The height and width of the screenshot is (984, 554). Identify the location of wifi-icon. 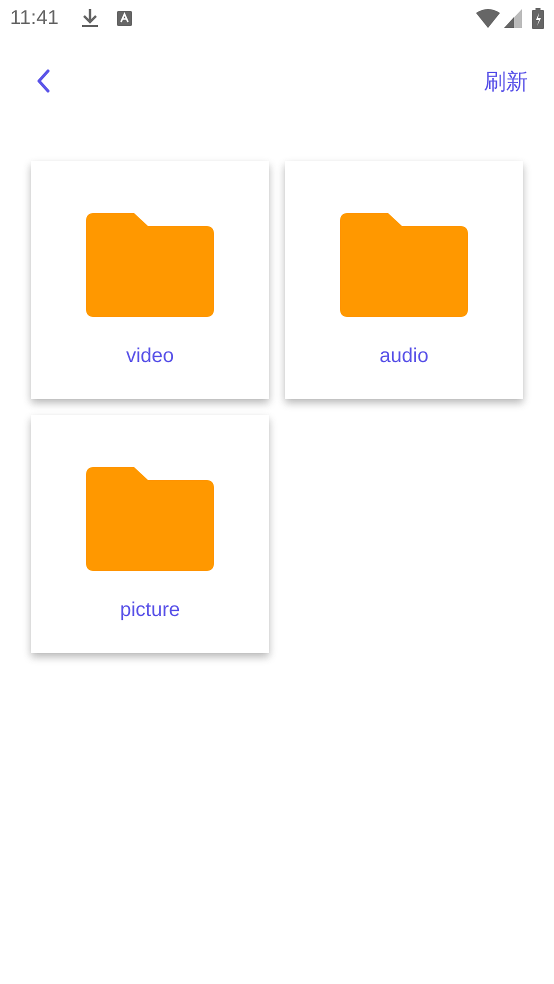
(488, 18).